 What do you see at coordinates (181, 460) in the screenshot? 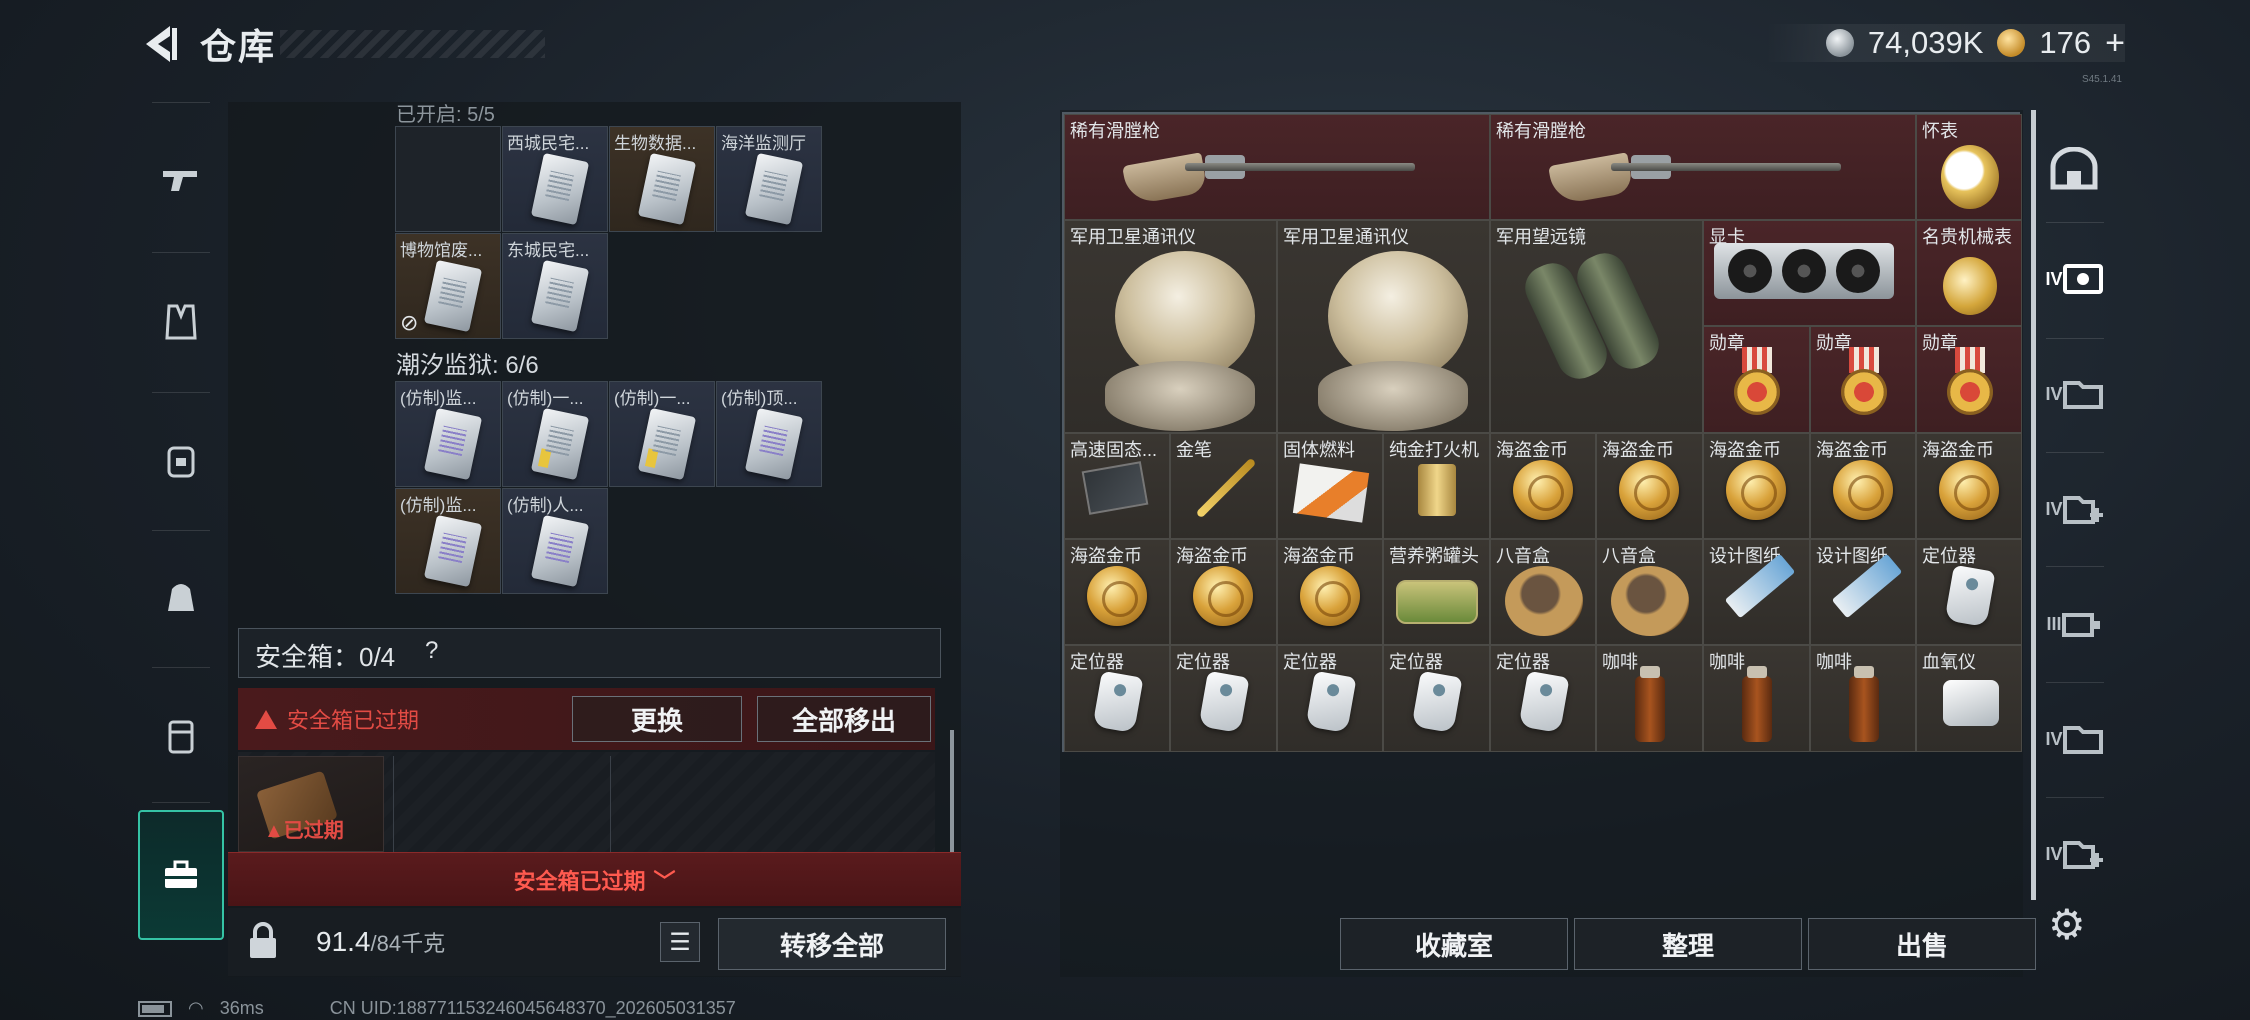
I see `backpack-icon` at bounding box center [181, 460].